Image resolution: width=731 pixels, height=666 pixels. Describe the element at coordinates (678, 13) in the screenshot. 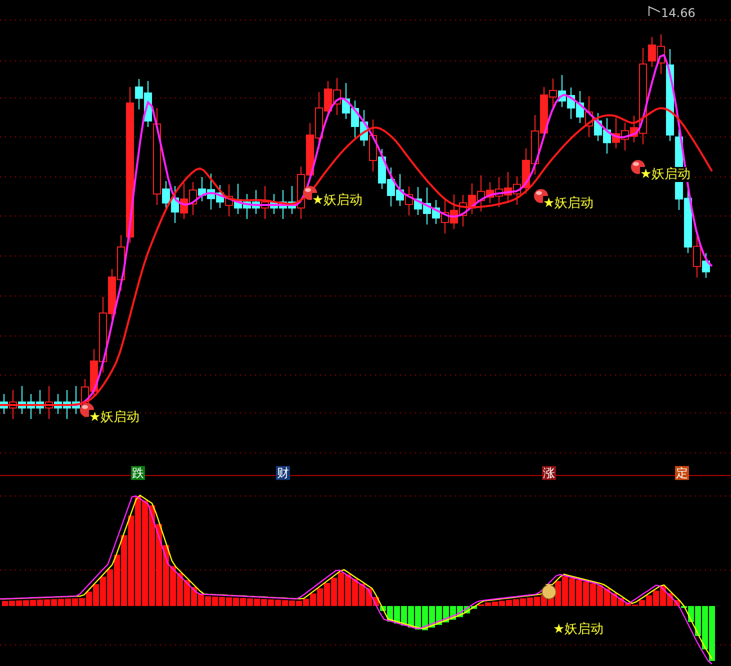

I see `high-price-label: 14.66` at that location.